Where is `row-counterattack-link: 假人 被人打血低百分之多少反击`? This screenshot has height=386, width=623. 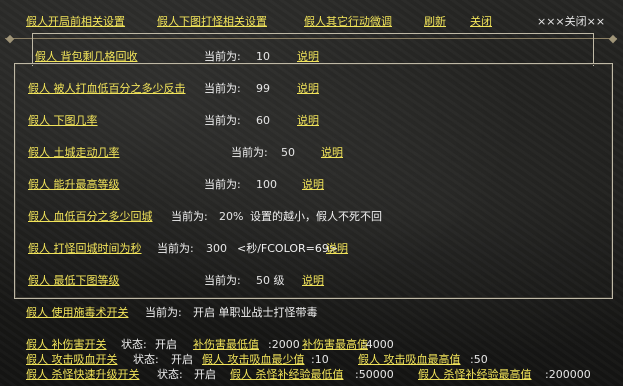 row-counterattack-link: 假人 被人打血低百分之多少反击 is located at coordinates (107, 89).